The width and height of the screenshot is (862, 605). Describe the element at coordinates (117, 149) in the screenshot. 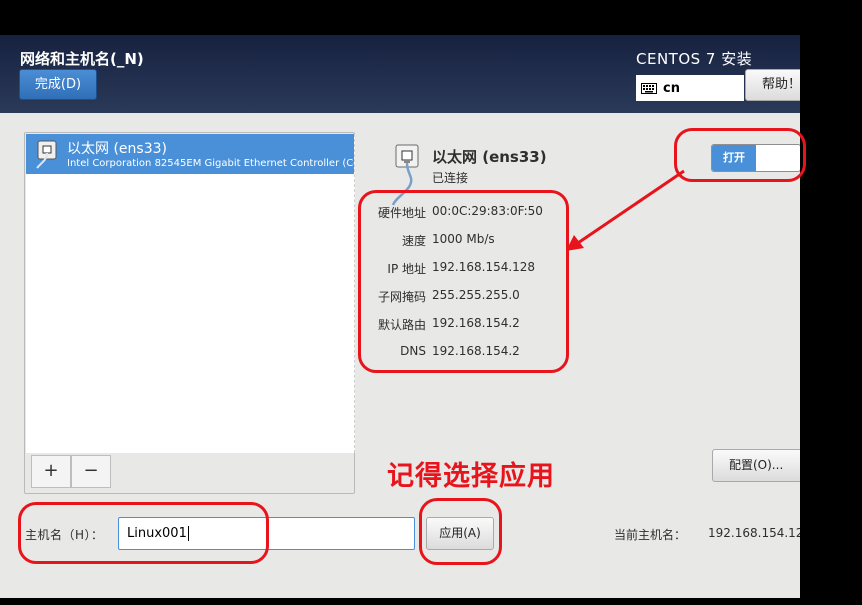

I see `connection-item-name: 以太网 (ens33)` at that location.